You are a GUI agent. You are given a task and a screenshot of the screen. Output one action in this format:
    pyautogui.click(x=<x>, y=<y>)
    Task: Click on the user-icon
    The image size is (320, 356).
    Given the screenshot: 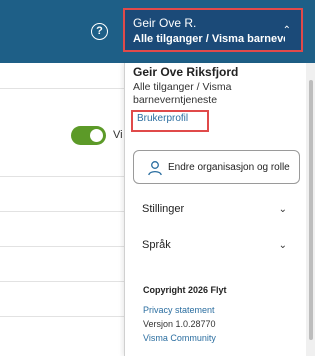 What is the action you would take?
    pyautogui.click(x=155, y=168)
    